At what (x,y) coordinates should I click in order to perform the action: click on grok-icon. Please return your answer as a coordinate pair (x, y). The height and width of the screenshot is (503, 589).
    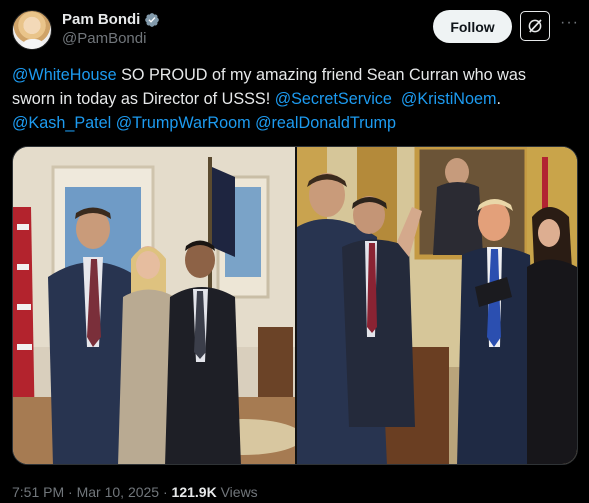
    Looking at the image, I should click on (535, 26).